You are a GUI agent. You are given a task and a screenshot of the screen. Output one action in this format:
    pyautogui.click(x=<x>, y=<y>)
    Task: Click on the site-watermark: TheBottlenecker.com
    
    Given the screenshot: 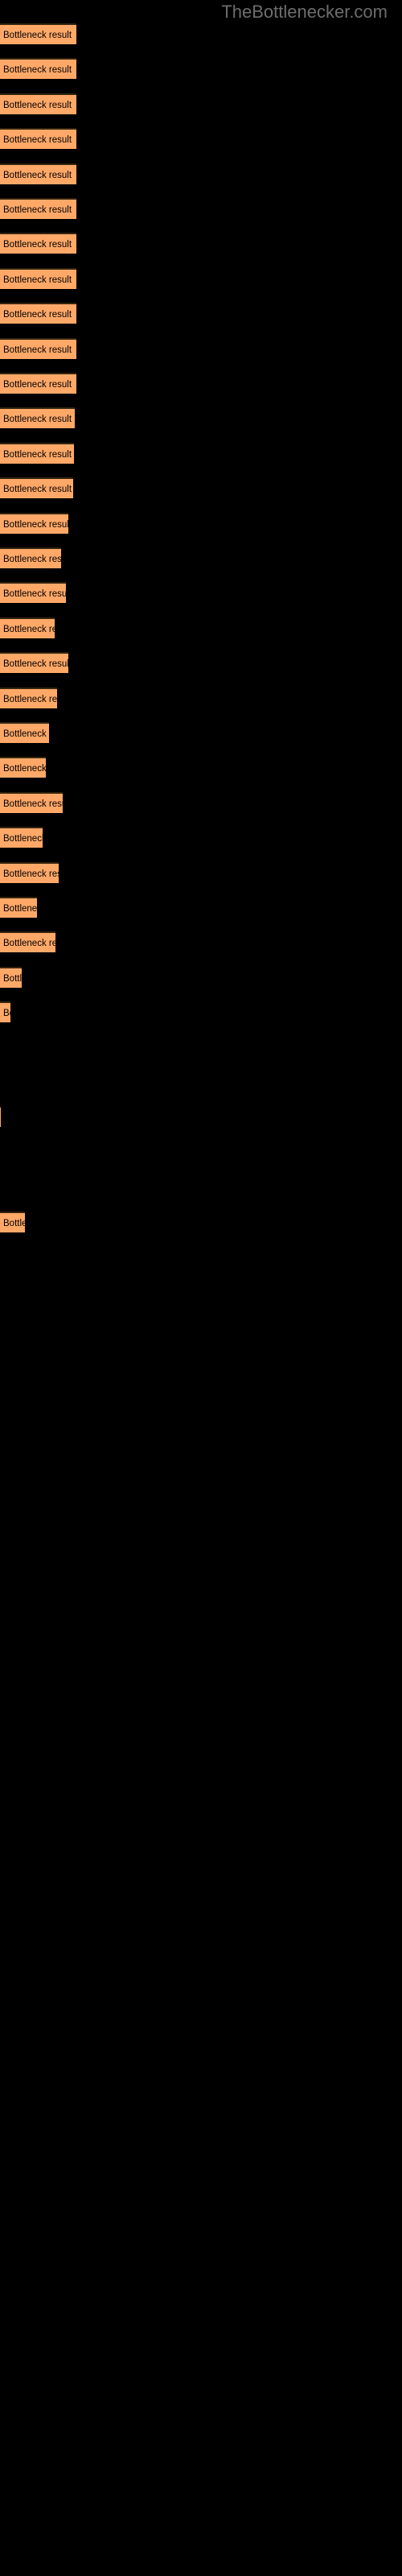 What is the action you would take?
    pyautogui.click(x=304, y=12)
    